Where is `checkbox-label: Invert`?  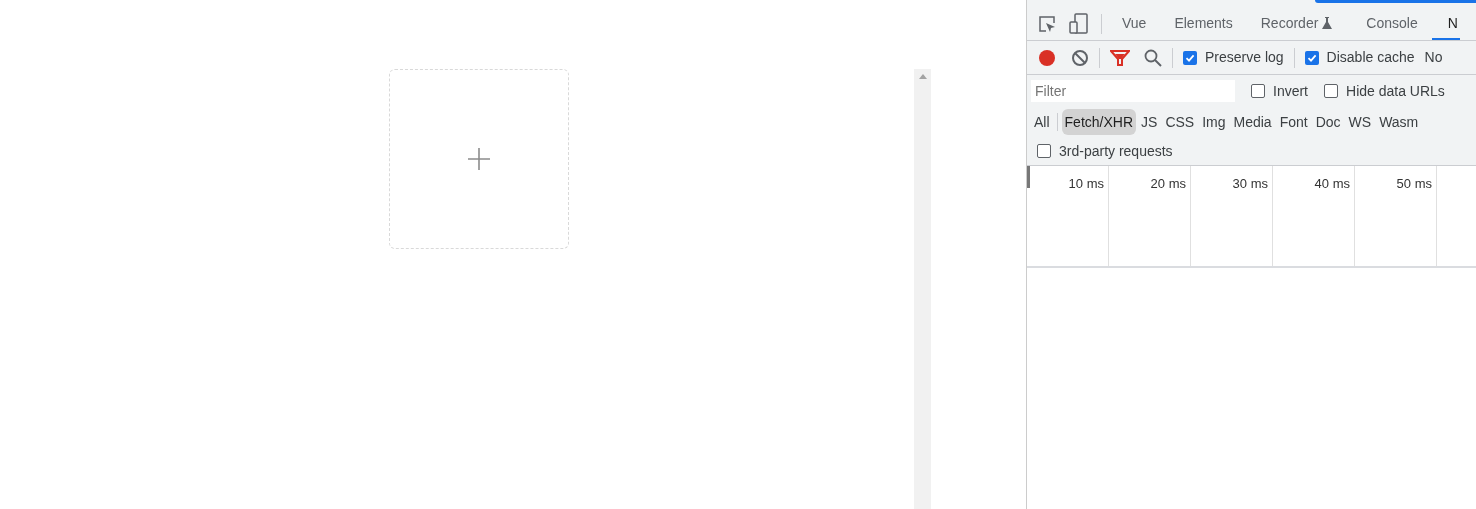
checkbox-label: Invert is located at coordinates (1290, 91).